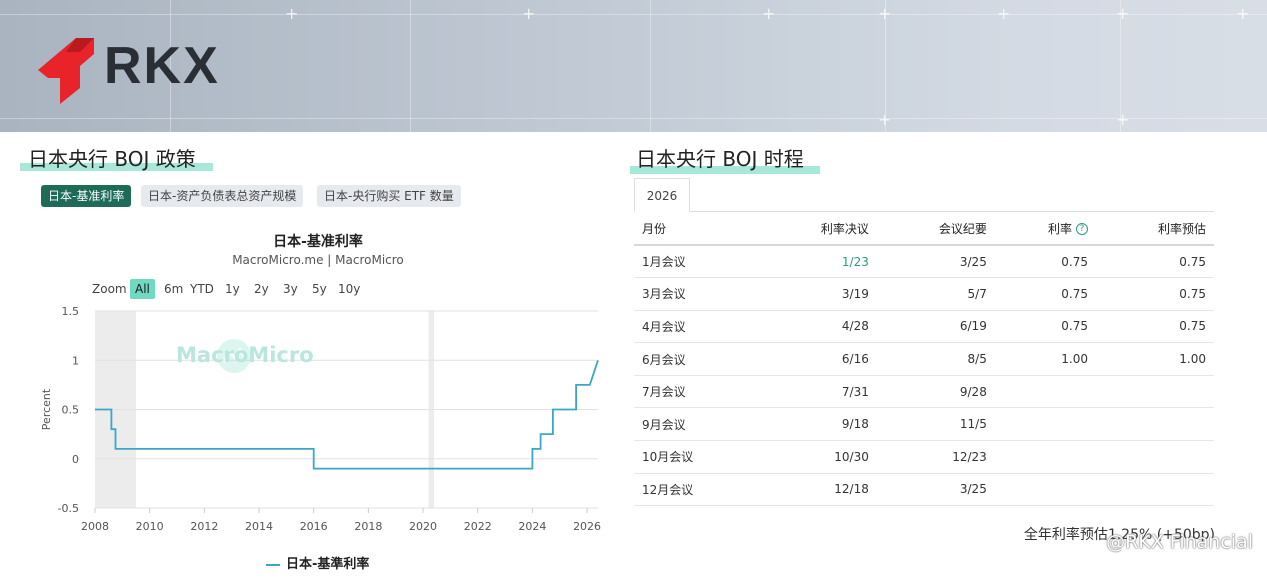 The image size is (1267, 579). Describe the element at coordinates (142, 289) in the screenshot. I see `zoom-all-button: All` at that location.